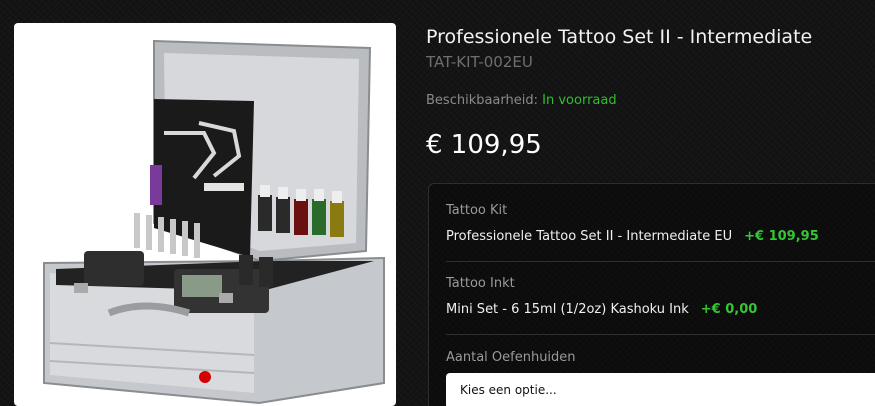 This screenshot has height=406, width=875. What do you see at coordinates (479, 62) in the screenshot?
I see `product-sku: TAT-KIT-002EU` at bounding box center [479, 62].